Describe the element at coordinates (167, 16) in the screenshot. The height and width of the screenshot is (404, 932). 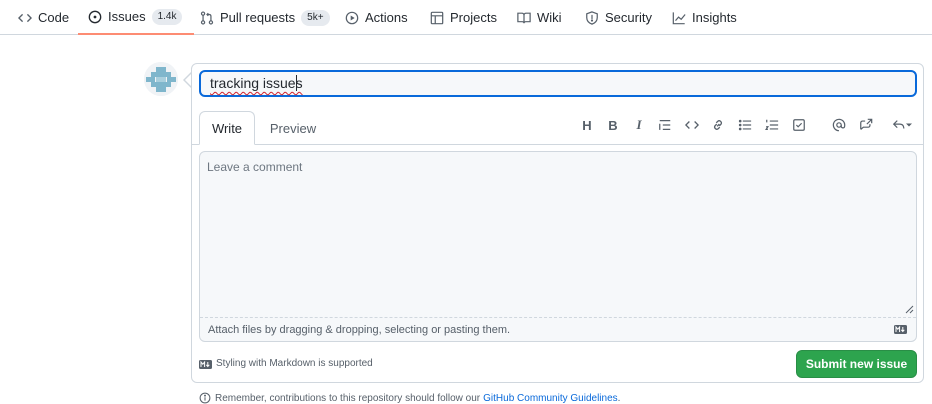
I see `issues-counter: 1.4k` at that location.